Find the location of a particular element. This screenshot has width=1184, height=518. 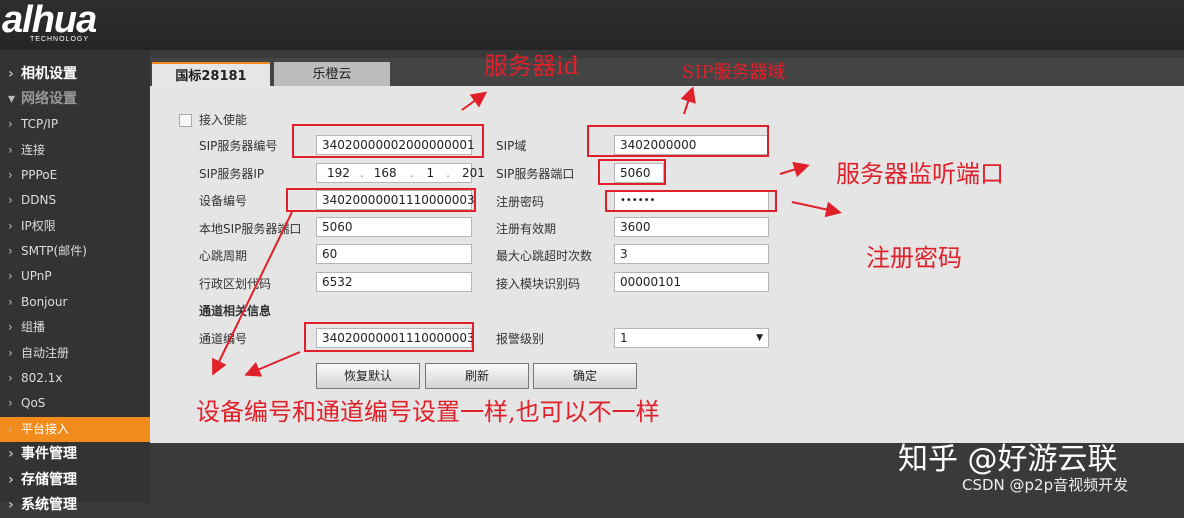

annotation-reg-password: 注册密码 is located at coordinates (914, 258).